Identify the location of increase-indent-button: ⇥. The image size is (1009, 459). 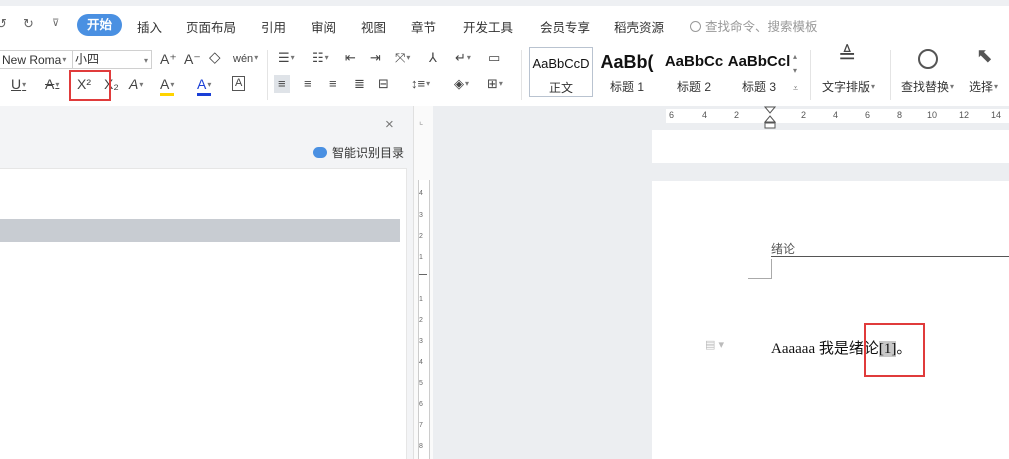
(375, 58).